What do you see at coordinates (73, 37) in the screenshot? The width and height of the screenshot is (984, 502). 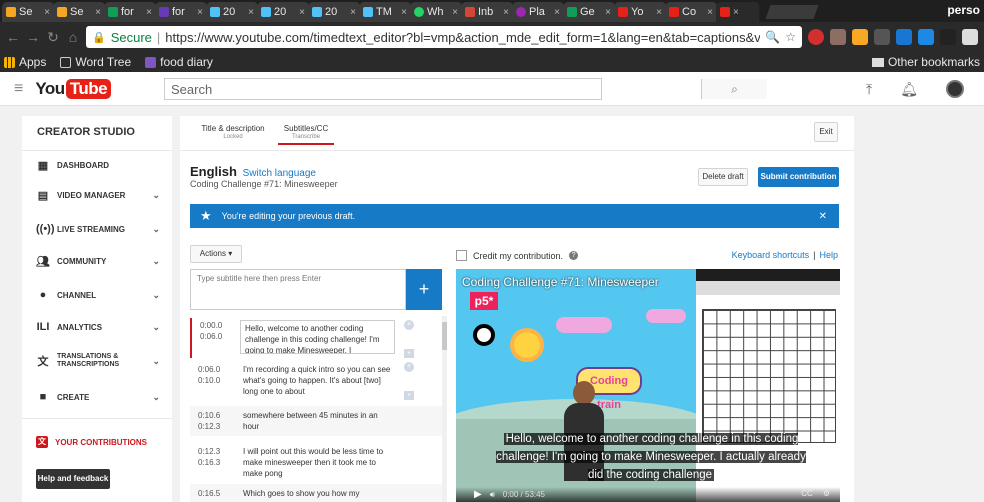 I see `home-icon: ⌂` at bounding box center [73, 37].